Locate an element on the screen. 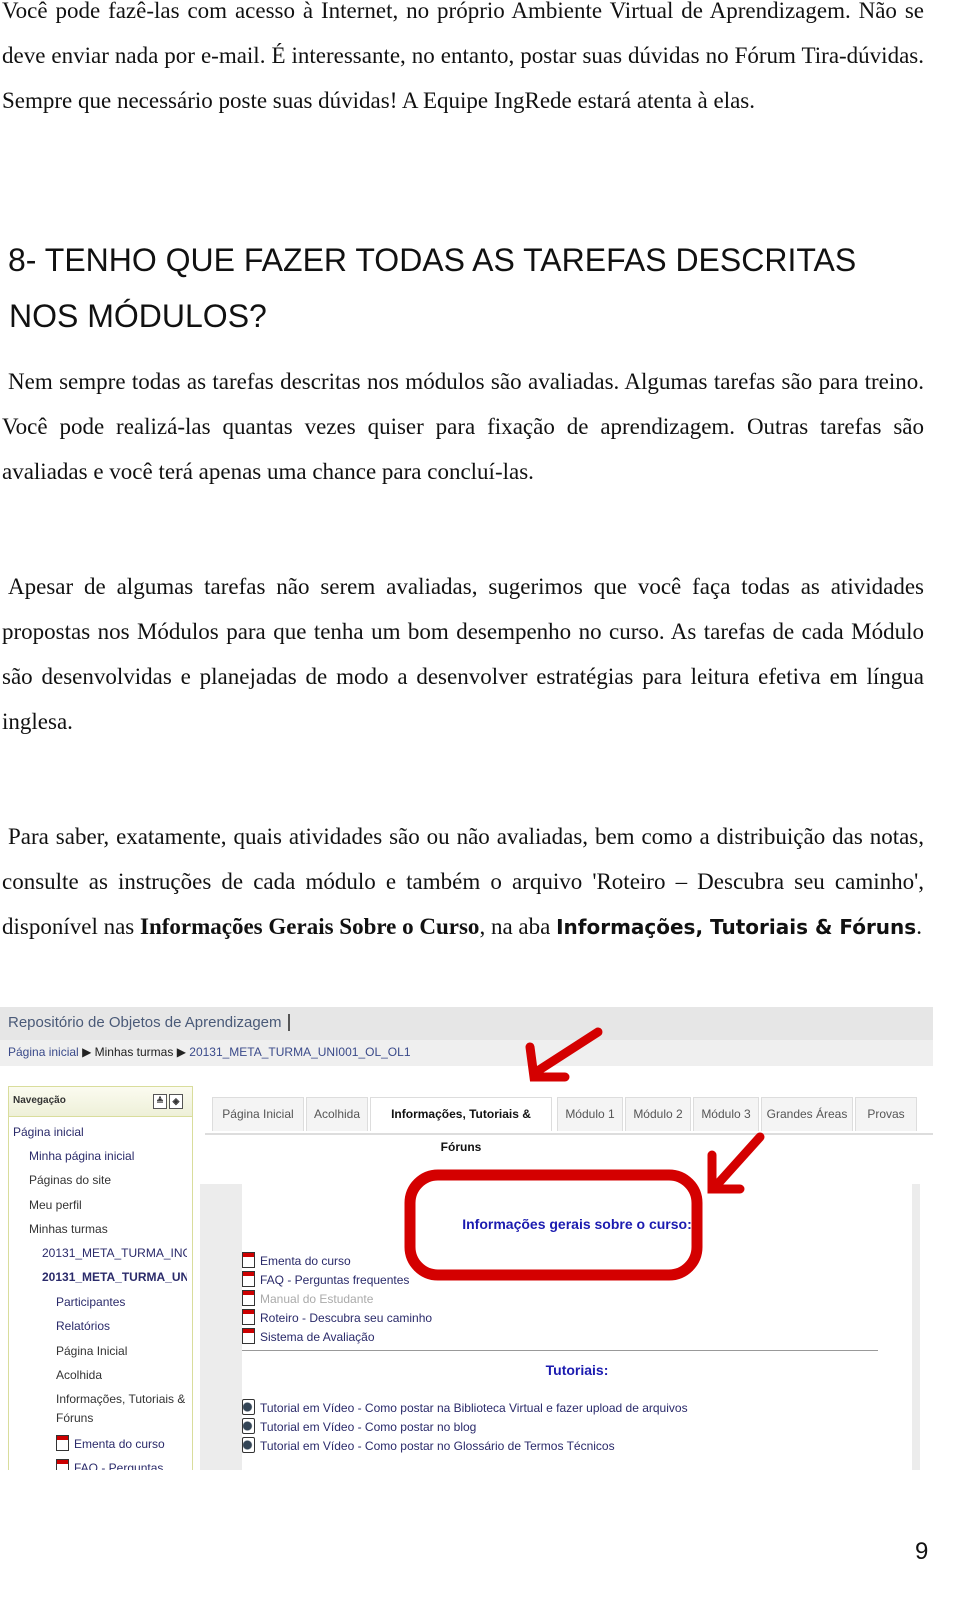 The height and width of the screenshot is (1611, 960). text: , na aba is located at coordinates (518, 926).